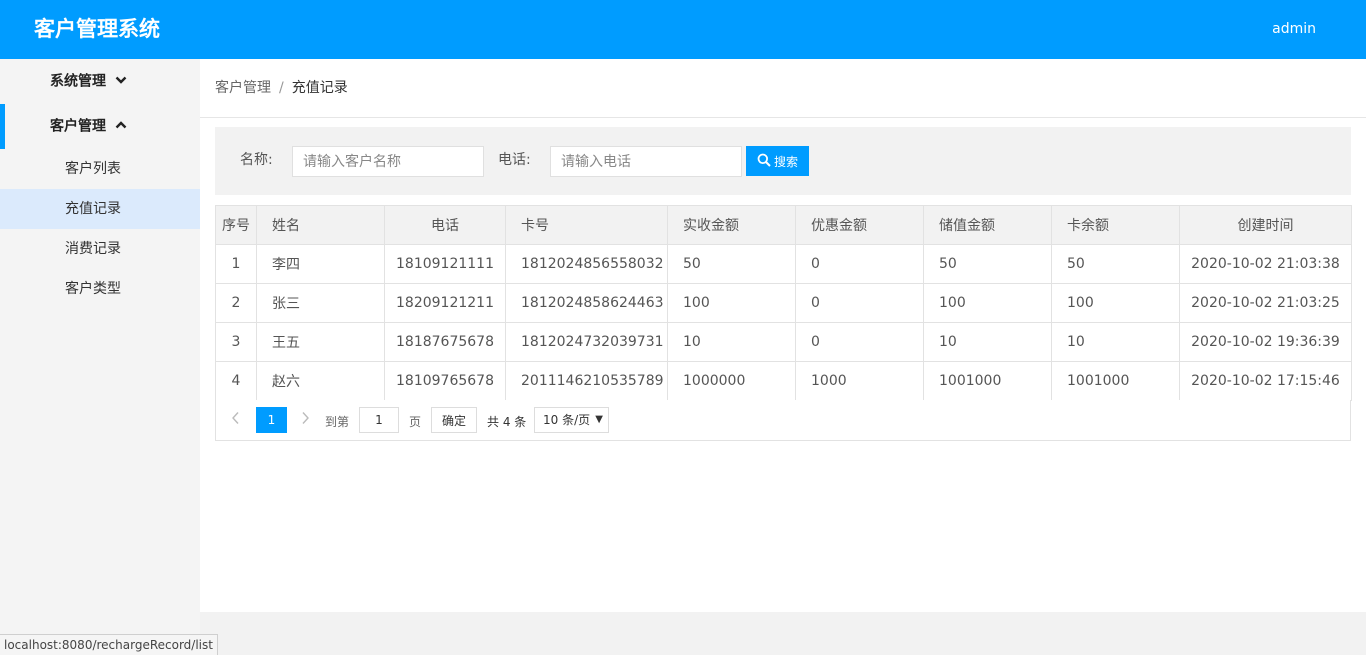 The height and width of the screenshot is (655, 1366). Describe the element at coordinates (683, 29) in the screenshot. I see `top-header: 客户管理系统 admin` at that location.